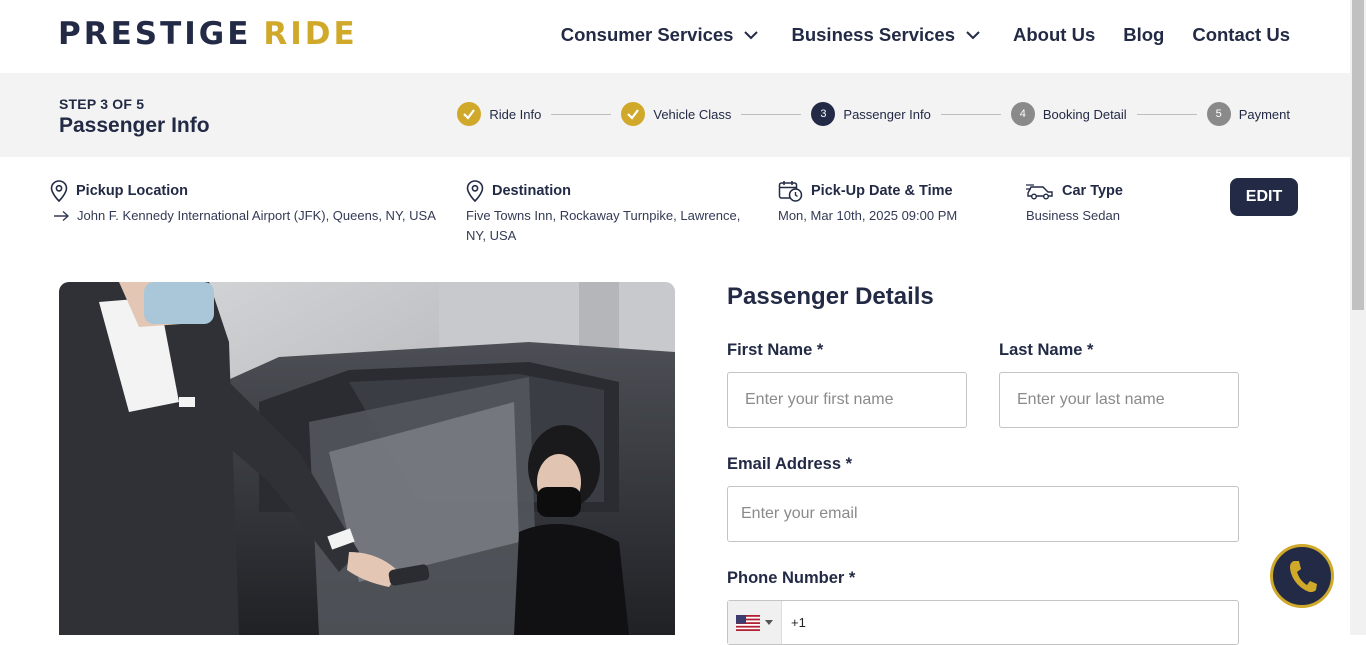 The image size is (1366, 645). Describe the element at coordinates (1092, 191) in the screenshot. I see `car-type-heading: Car Type` at that location.